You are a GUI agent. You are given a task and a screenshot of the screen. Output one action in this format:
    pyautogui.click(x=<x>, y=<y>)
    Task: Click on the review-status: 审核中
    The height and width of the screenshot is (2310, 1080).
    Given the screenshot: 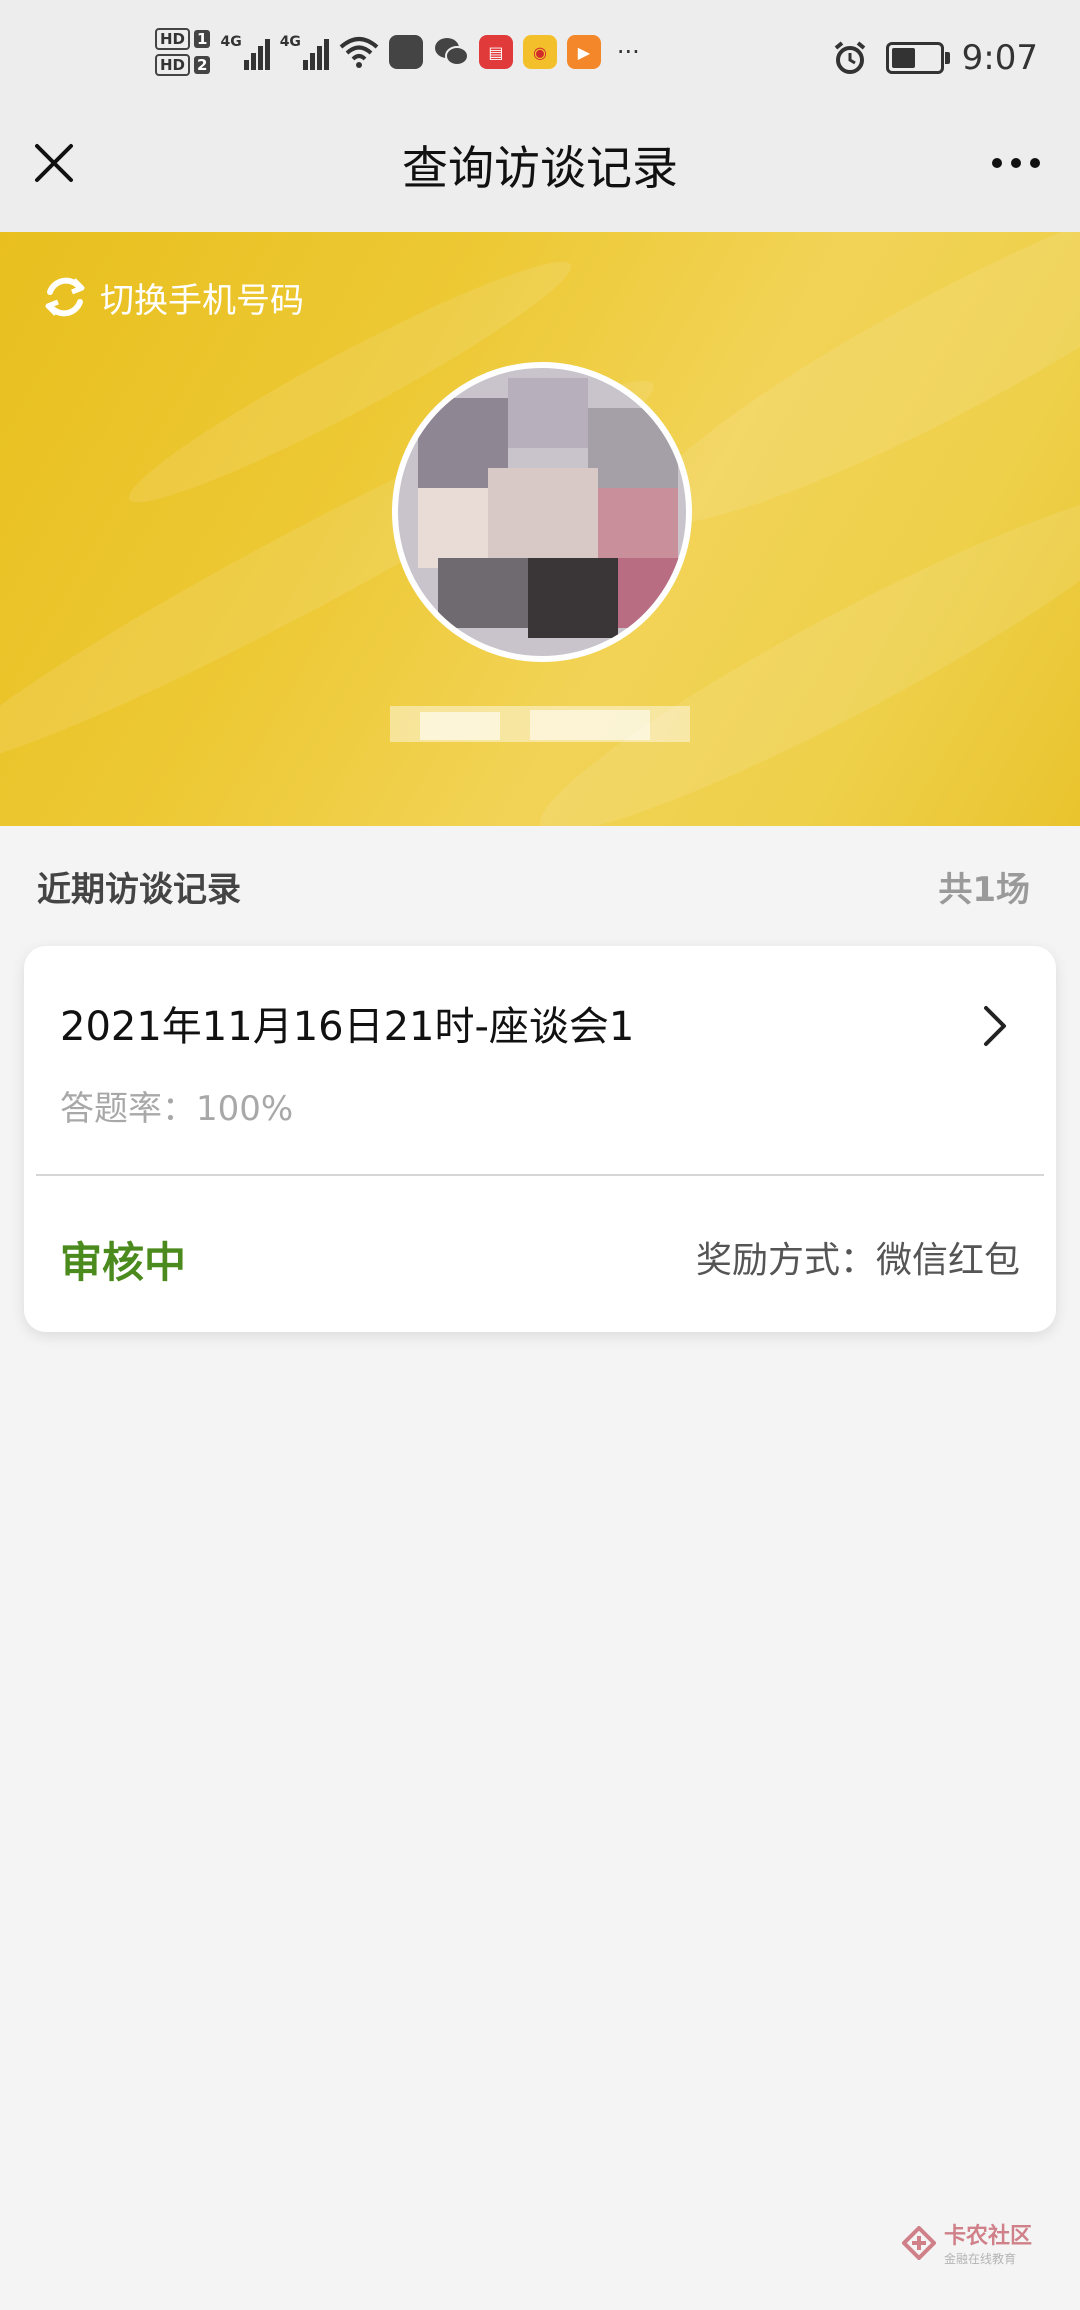 What is the action you would take?
    pyautogui.click(x=123, y=1262)
    